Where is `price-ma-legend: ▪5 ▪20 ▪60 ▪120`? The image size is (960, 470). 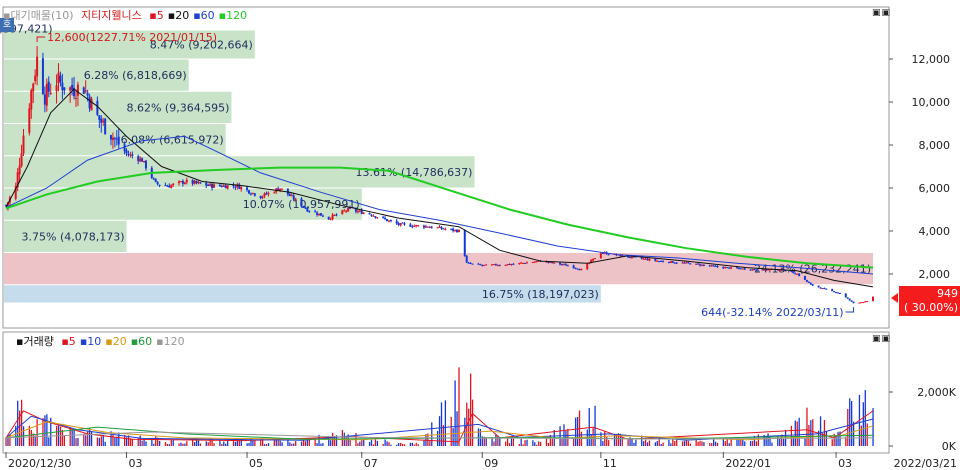 price-ma-legend: ▪5 ▪20 ▪60 ▪120 is located at coordinates (200, 15).